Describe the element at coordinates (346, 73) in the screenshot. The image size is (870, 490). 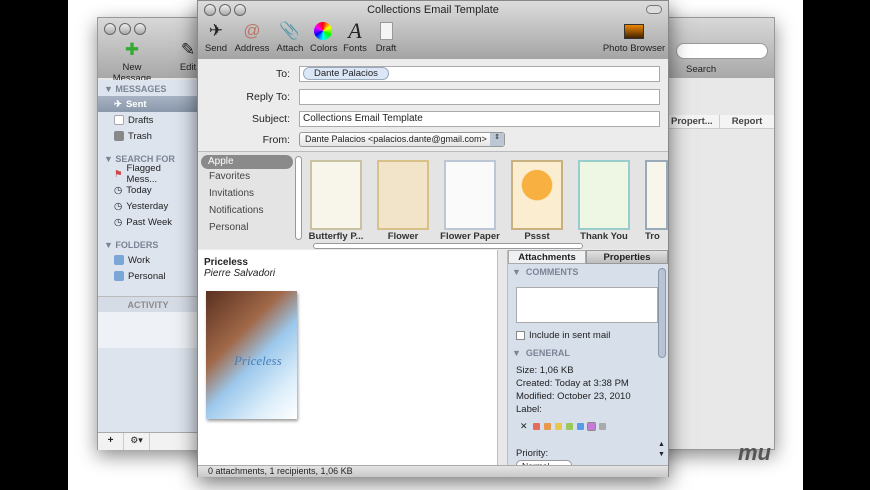
I see `recipient-token: Dante Palacios` at that location.